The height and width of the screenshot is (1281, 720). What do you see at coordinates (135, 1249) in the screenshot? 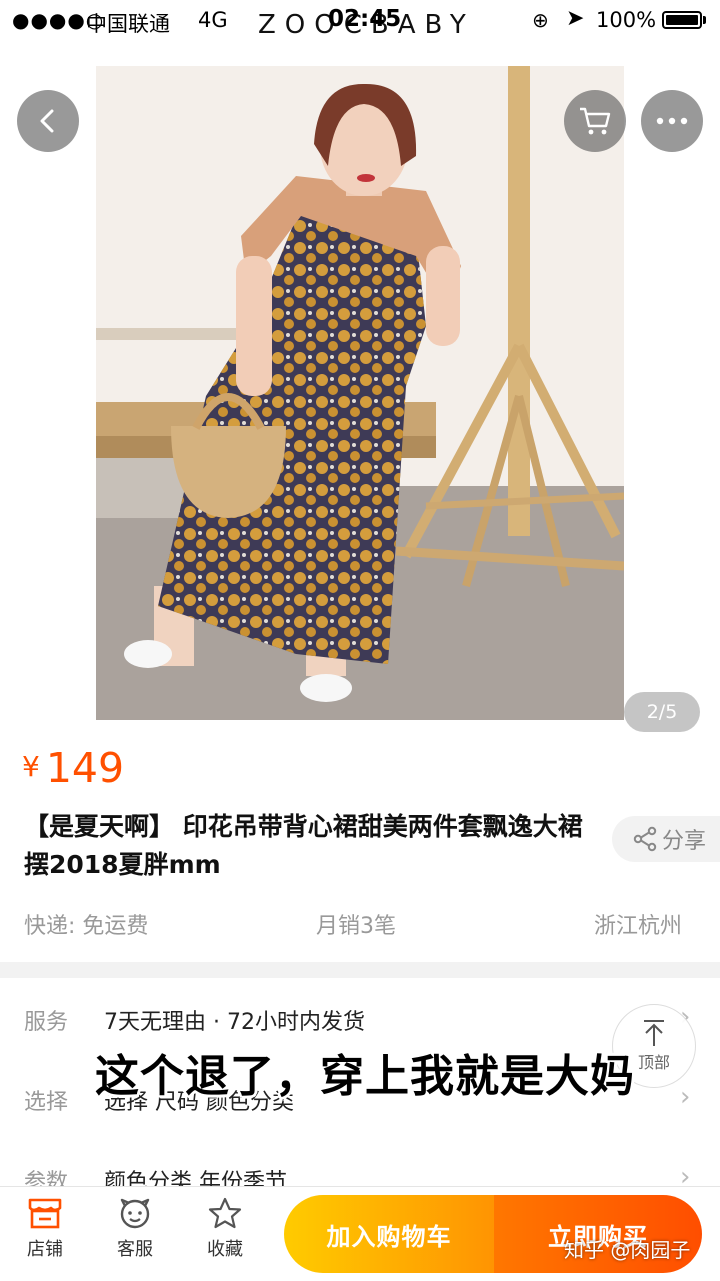
I see `customer-service-label: 客服` at bounding box center [135, 1249].